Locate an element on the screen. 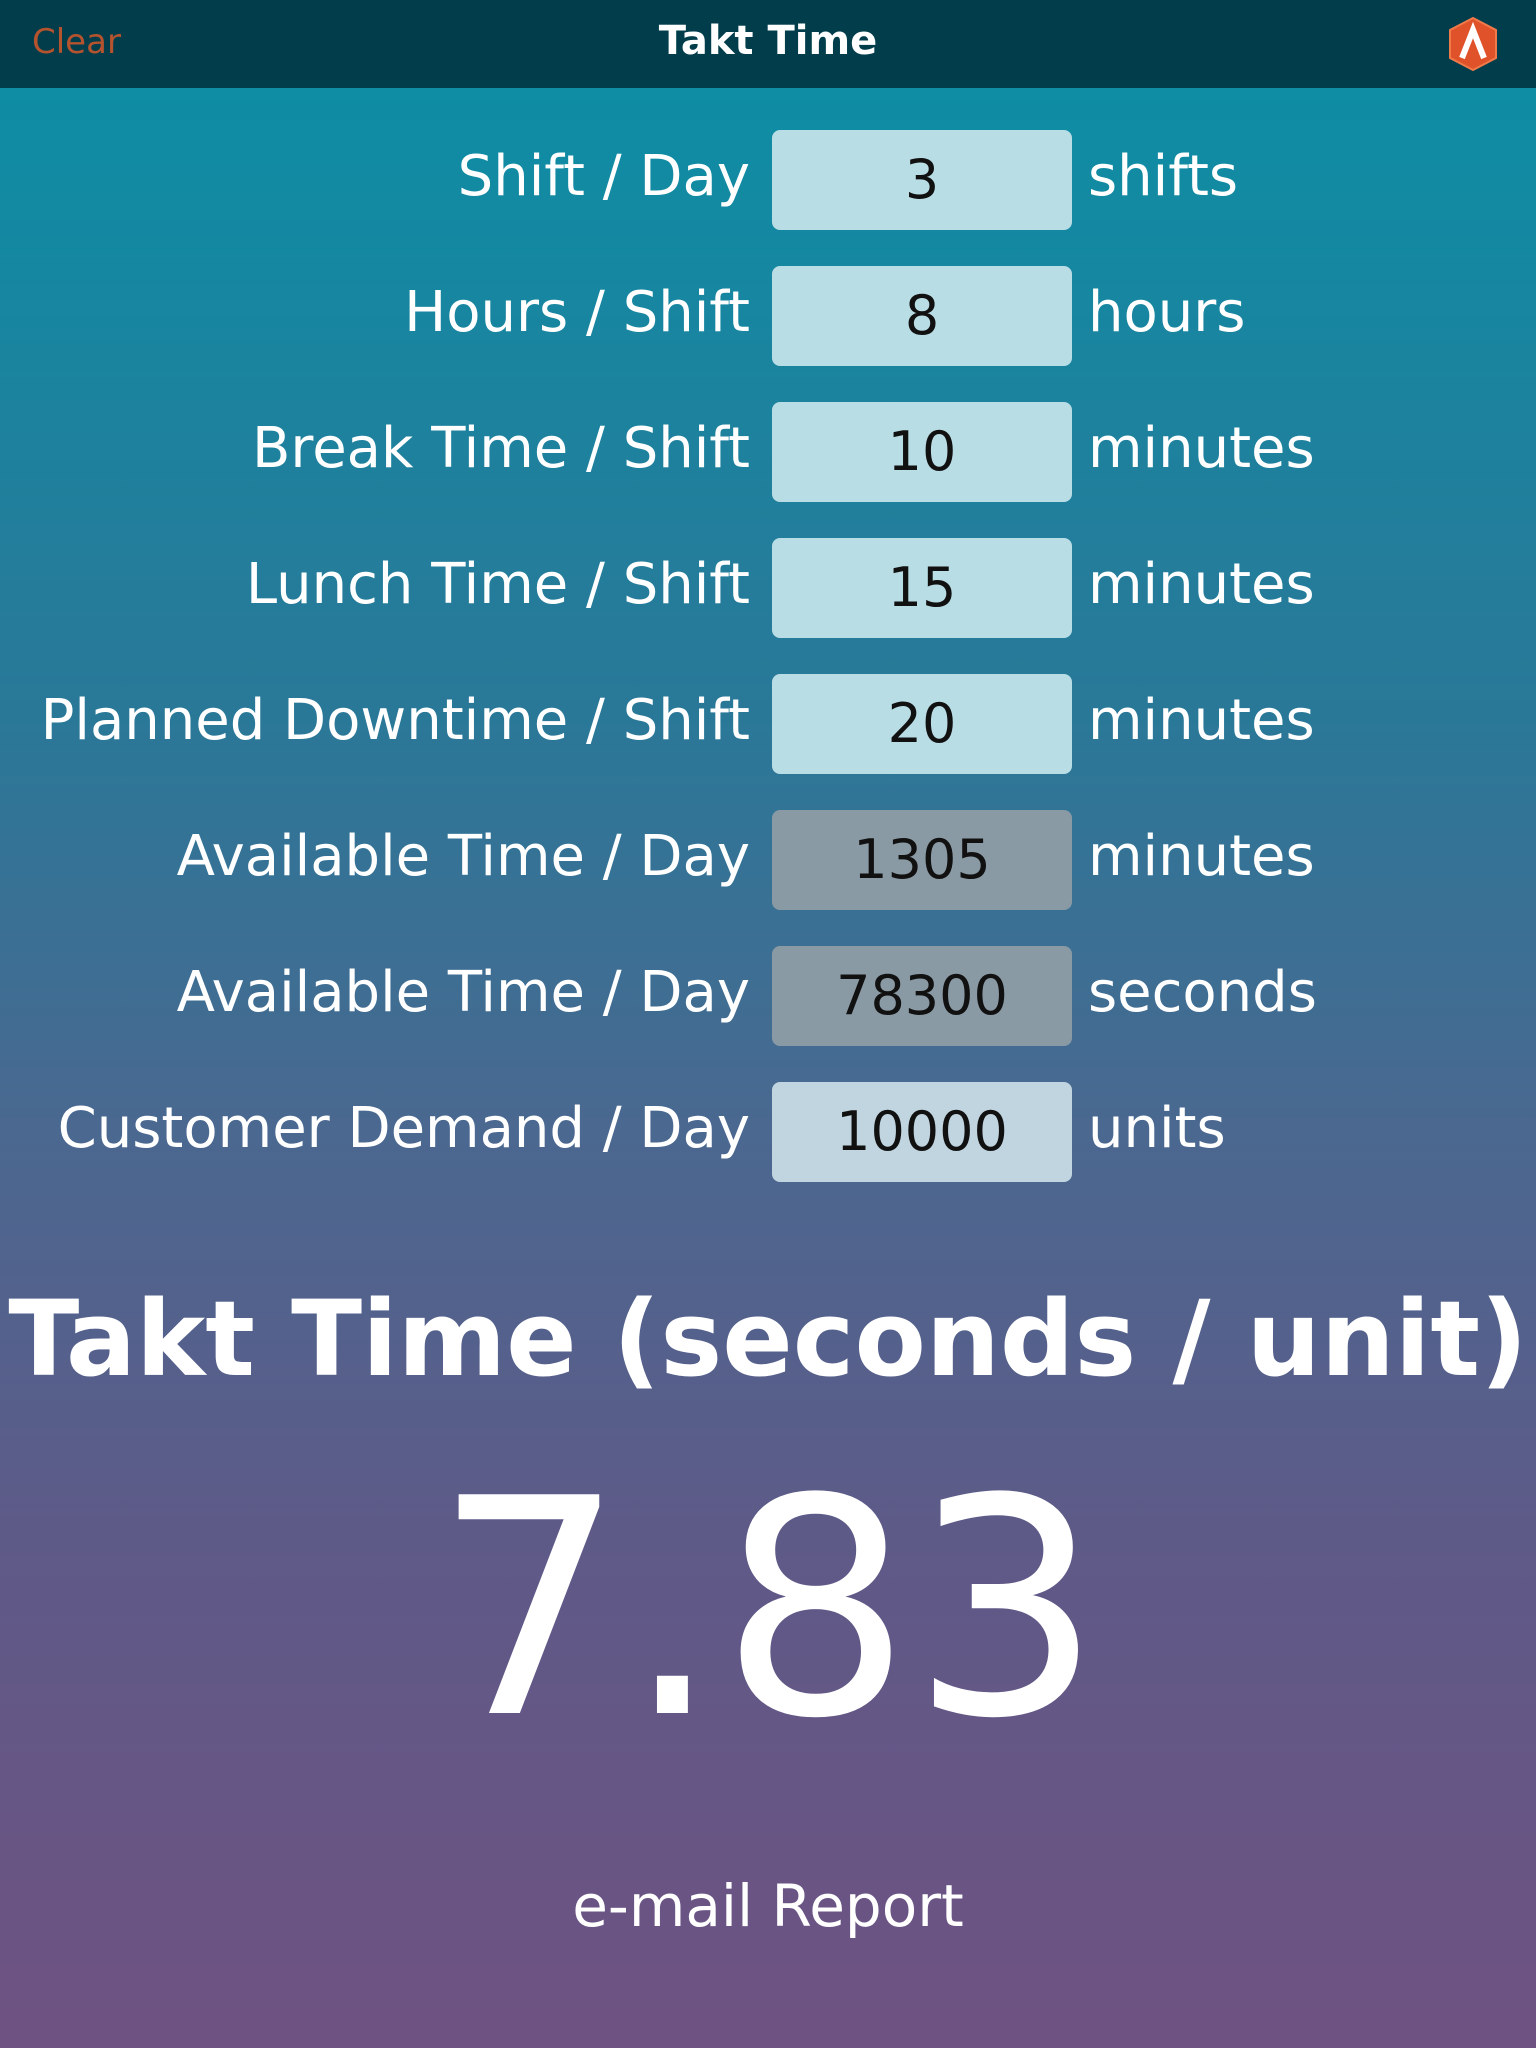  available-time-minutes-value: 1305 is located at coordinates (922, 860).